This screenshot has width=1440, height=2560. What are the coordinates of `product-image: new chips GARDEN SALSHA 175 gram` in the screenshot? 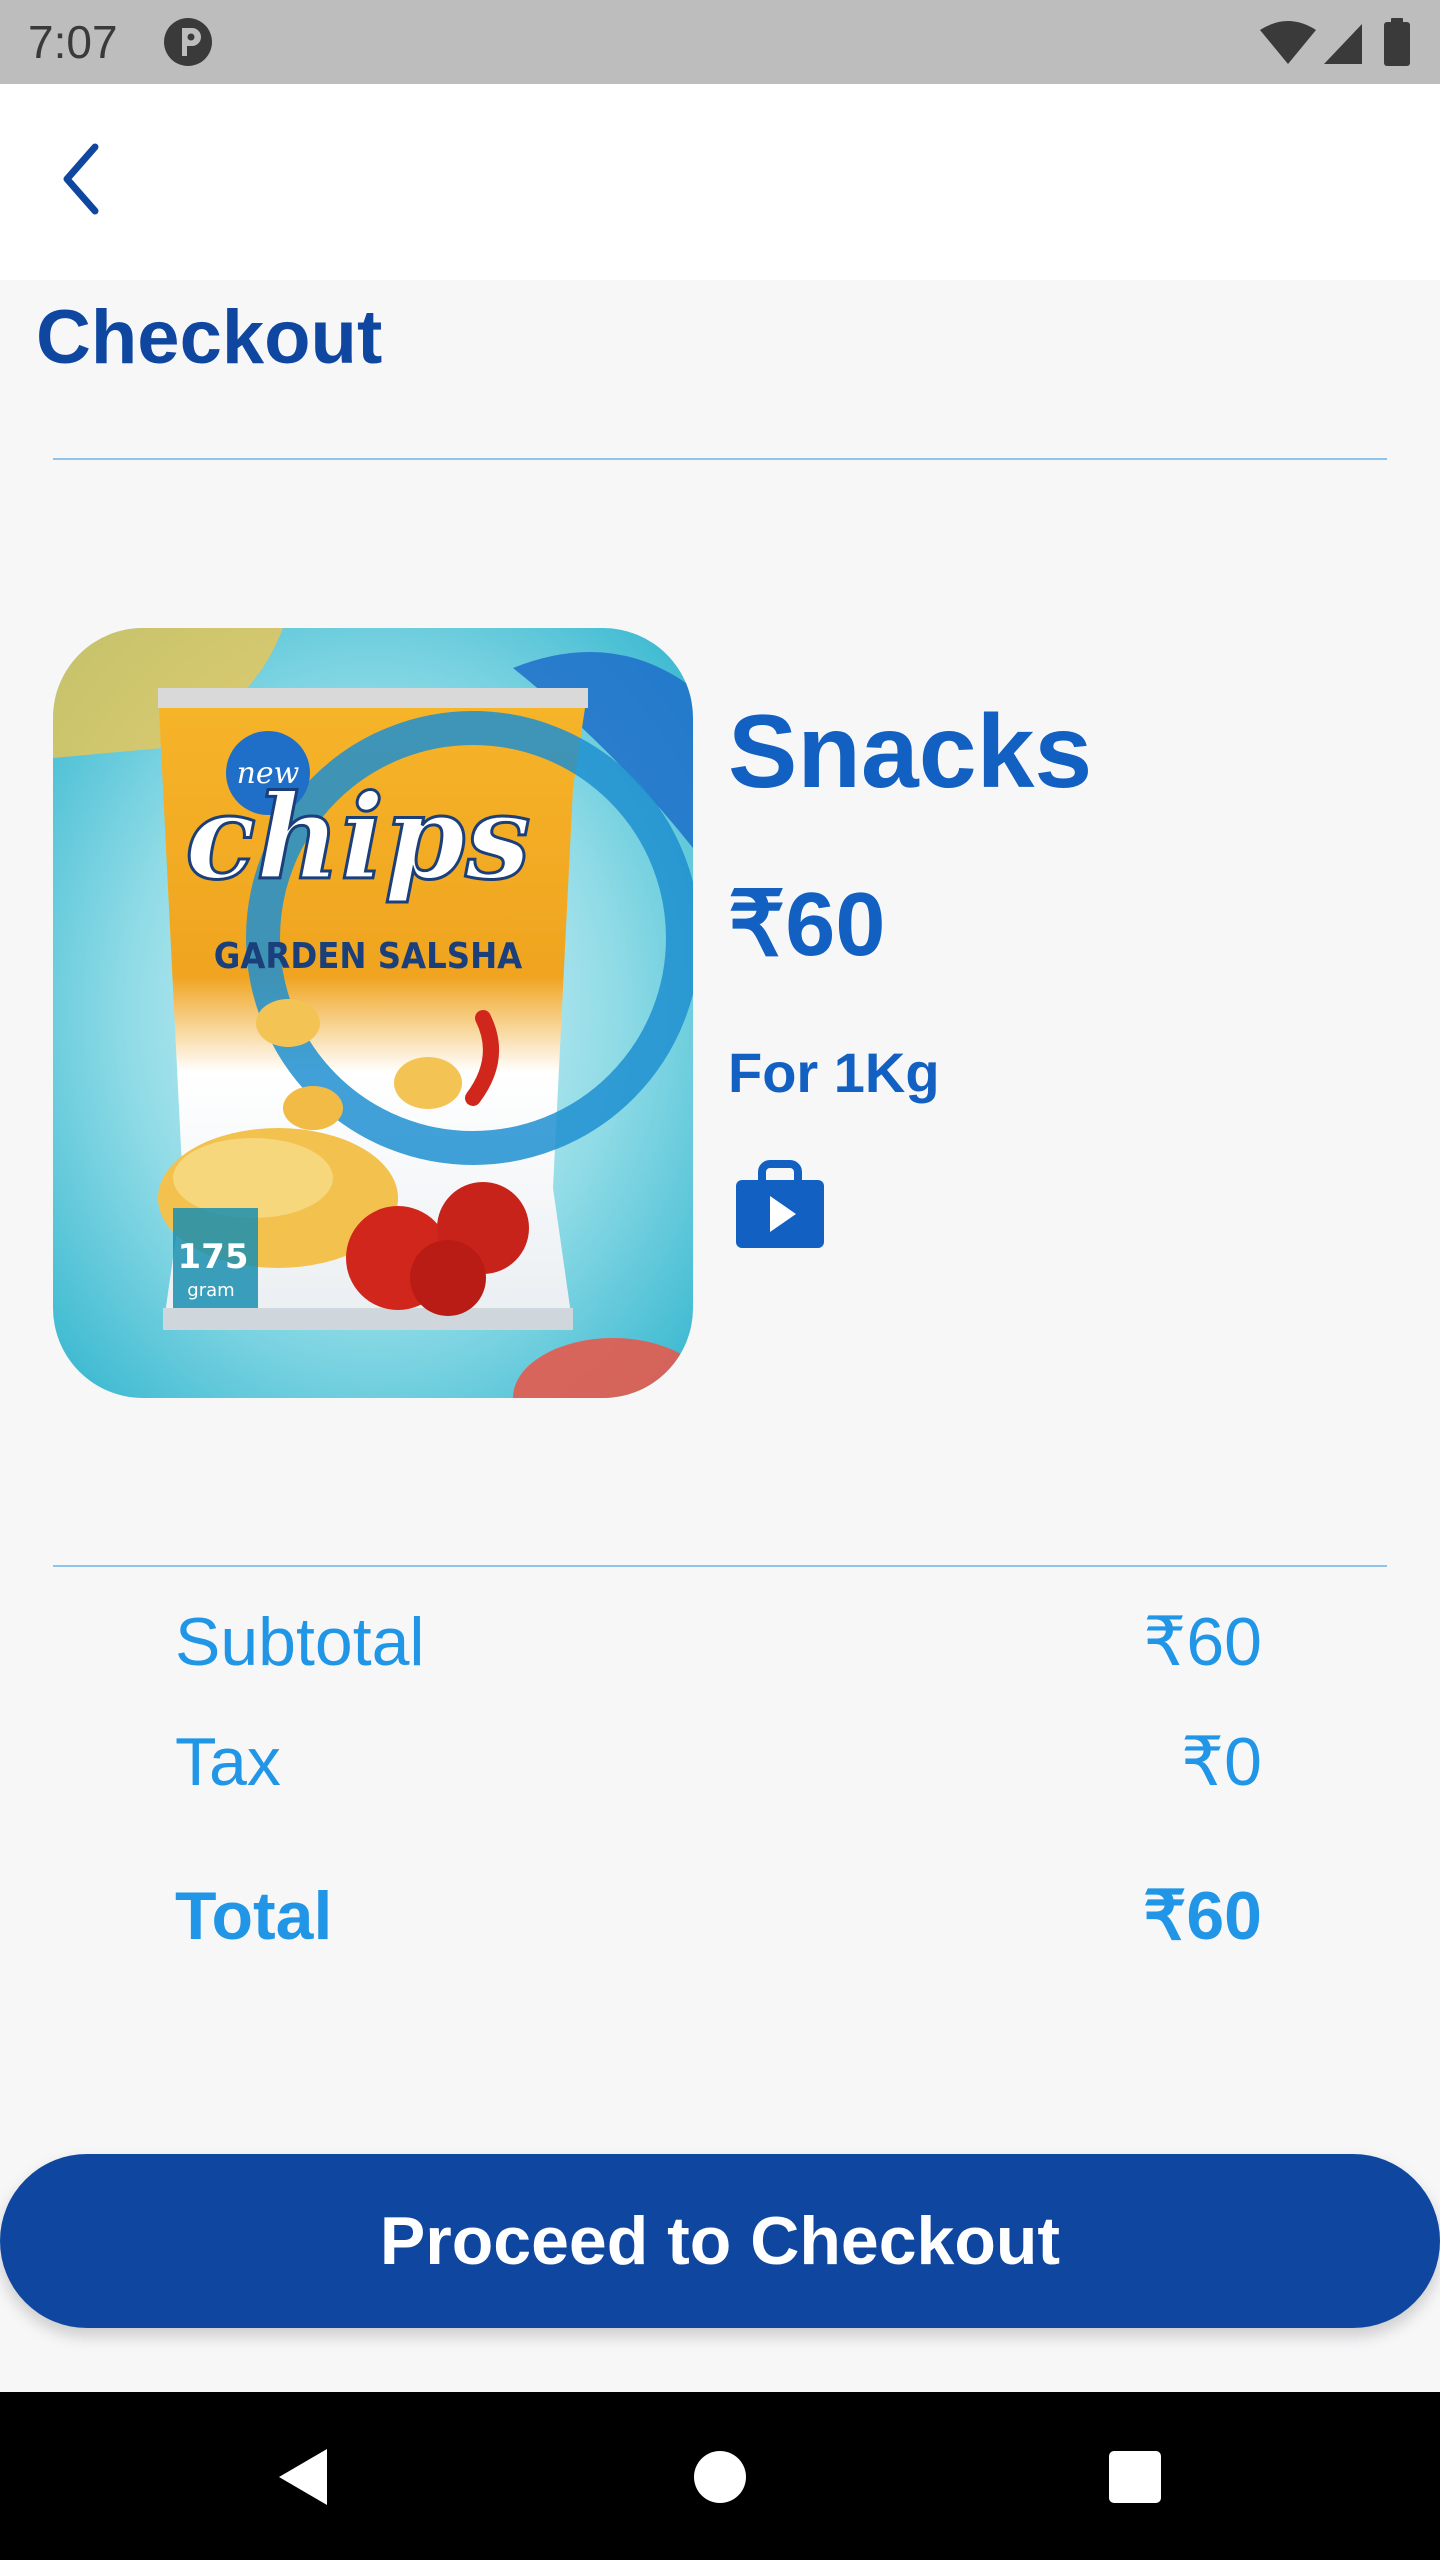 It's located at (373, 1013).